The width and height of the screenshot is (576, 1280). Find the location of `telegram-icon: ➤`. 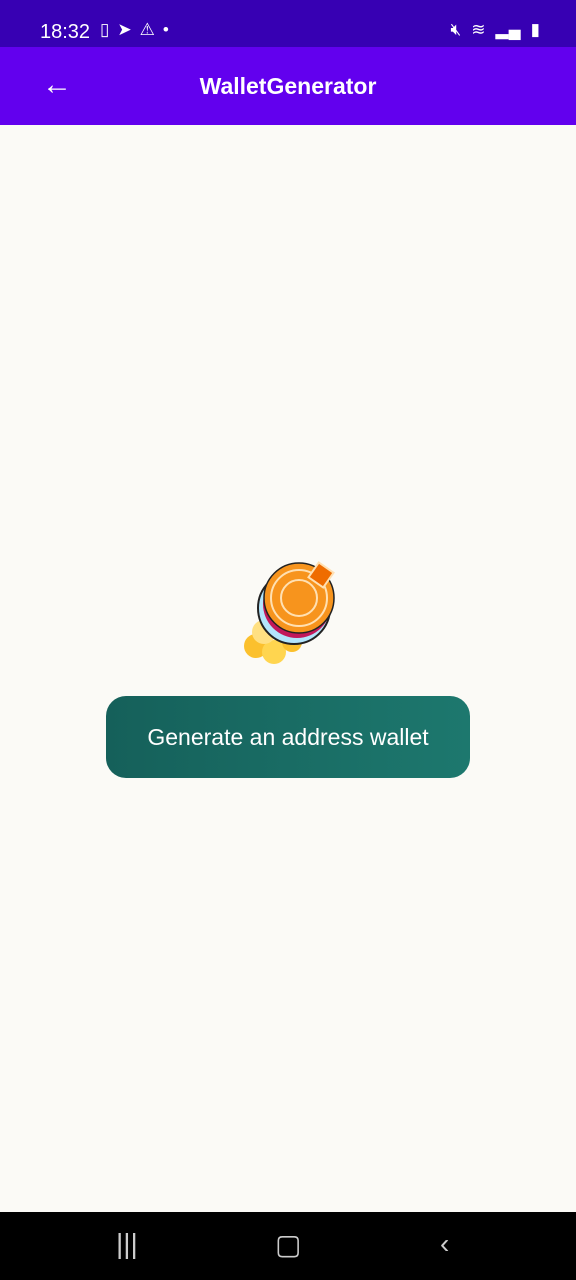

telegram-icon: ➤ is located at coordinates (124, 29).